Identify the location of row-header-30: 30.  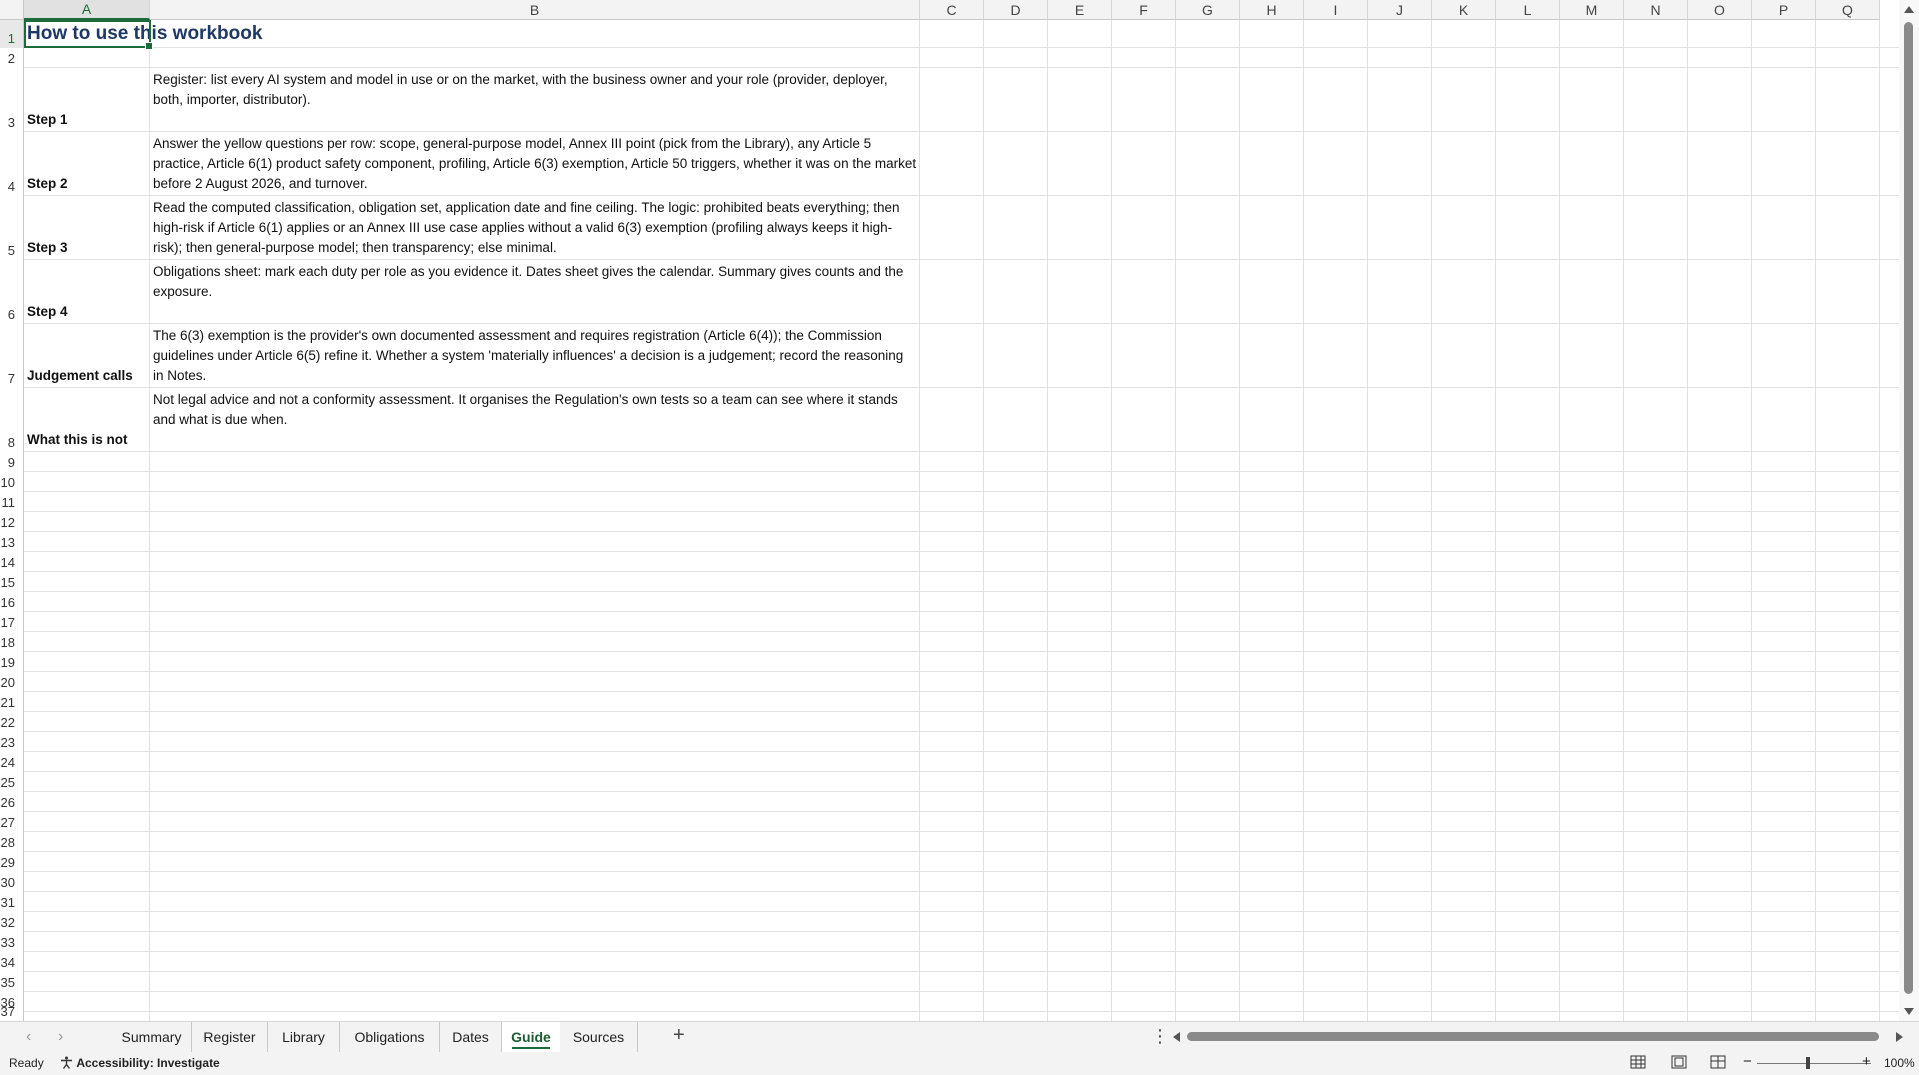
(12, 882).